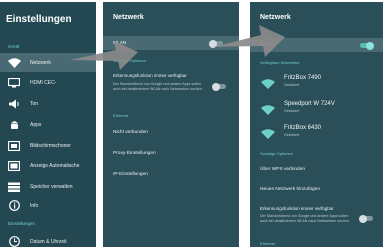 The width and height of the screenshot is (384, 248). I want to click on info-icon, so click(14, 206).